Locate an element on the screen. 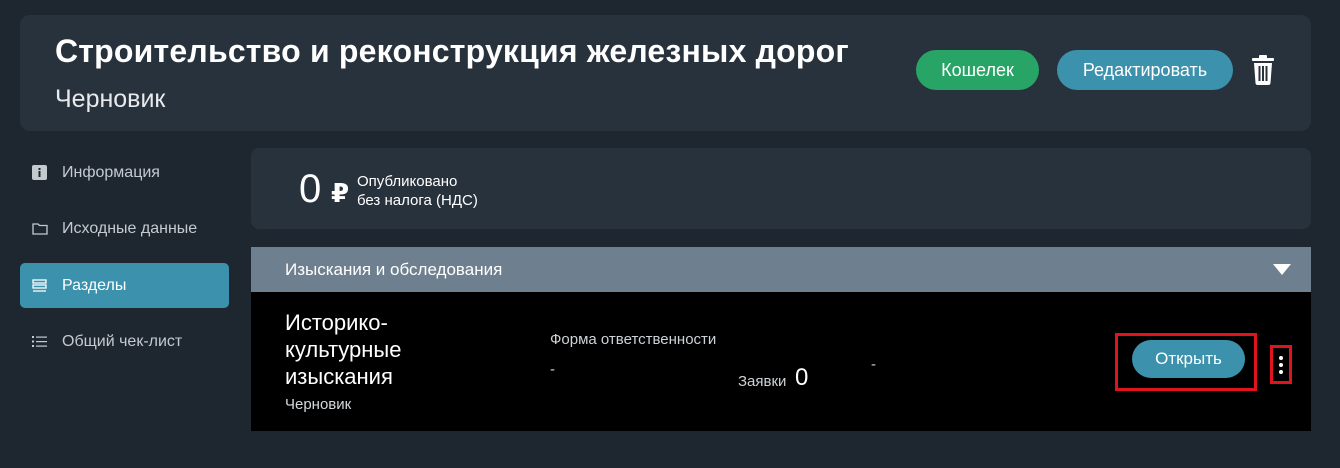 This screenshot has width=1340, height=468. sidebar-item-checklist: Общий чек-лист is located at coordinates (124, 341).